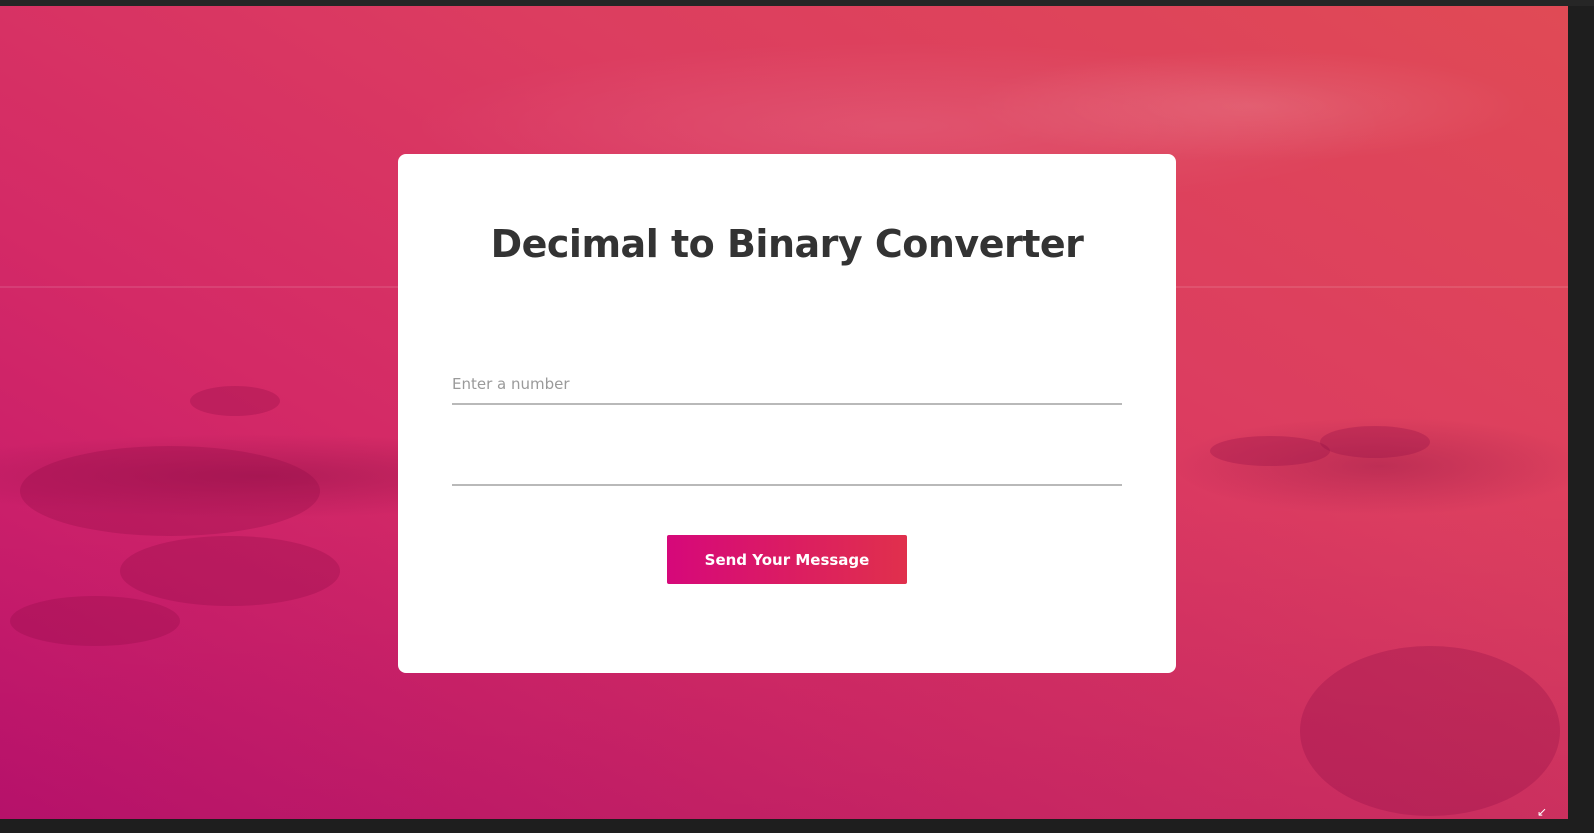 Image resolution: width=1594 pixels, height=833 pixels. What do you see at coordinates (1581, 419) in the screenshot?
I see `window-right-edge` at bounding box center [1581, 419].